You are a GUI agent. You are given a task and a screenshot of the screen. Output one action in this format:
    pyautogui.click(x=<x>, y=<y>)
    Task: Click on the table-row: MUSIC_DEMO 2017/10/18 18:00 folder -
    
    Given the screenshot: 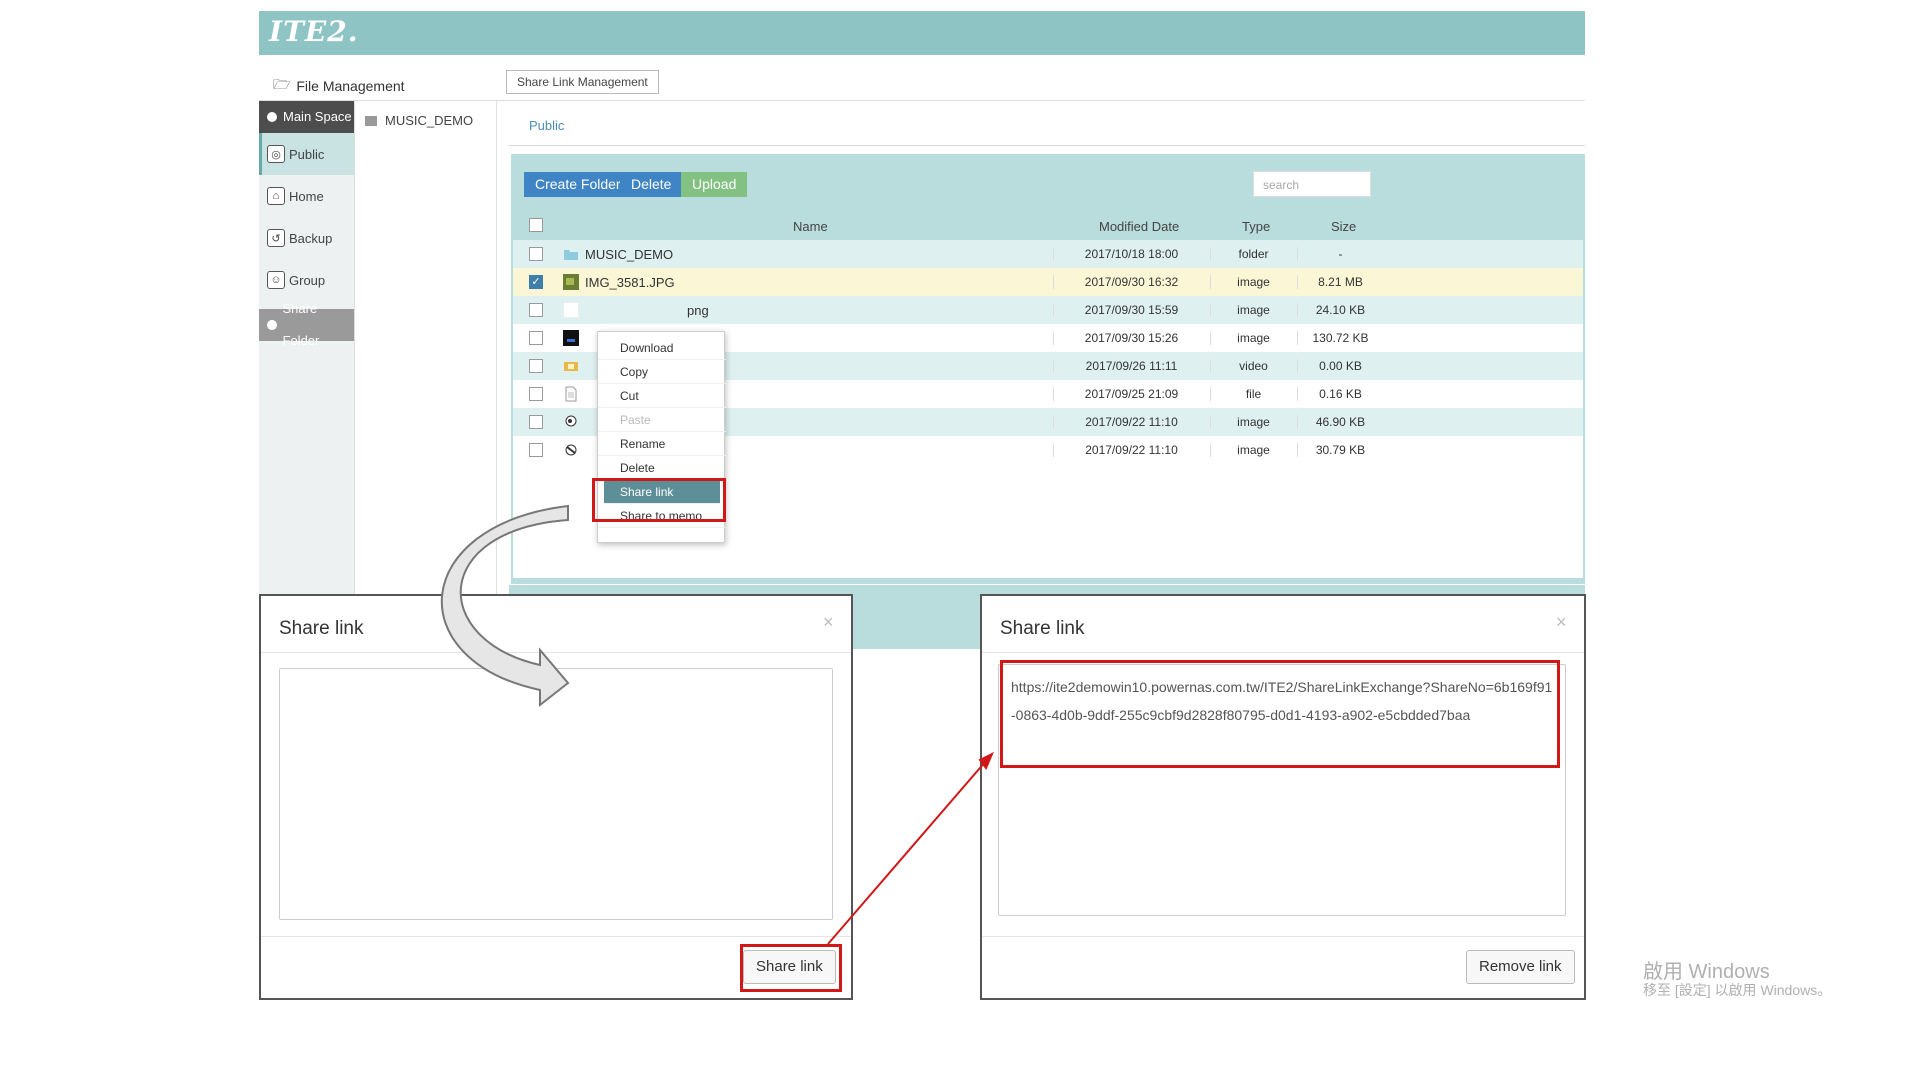 What is the action you would take?
    pyautogui.click(x=1048, y=254)
    